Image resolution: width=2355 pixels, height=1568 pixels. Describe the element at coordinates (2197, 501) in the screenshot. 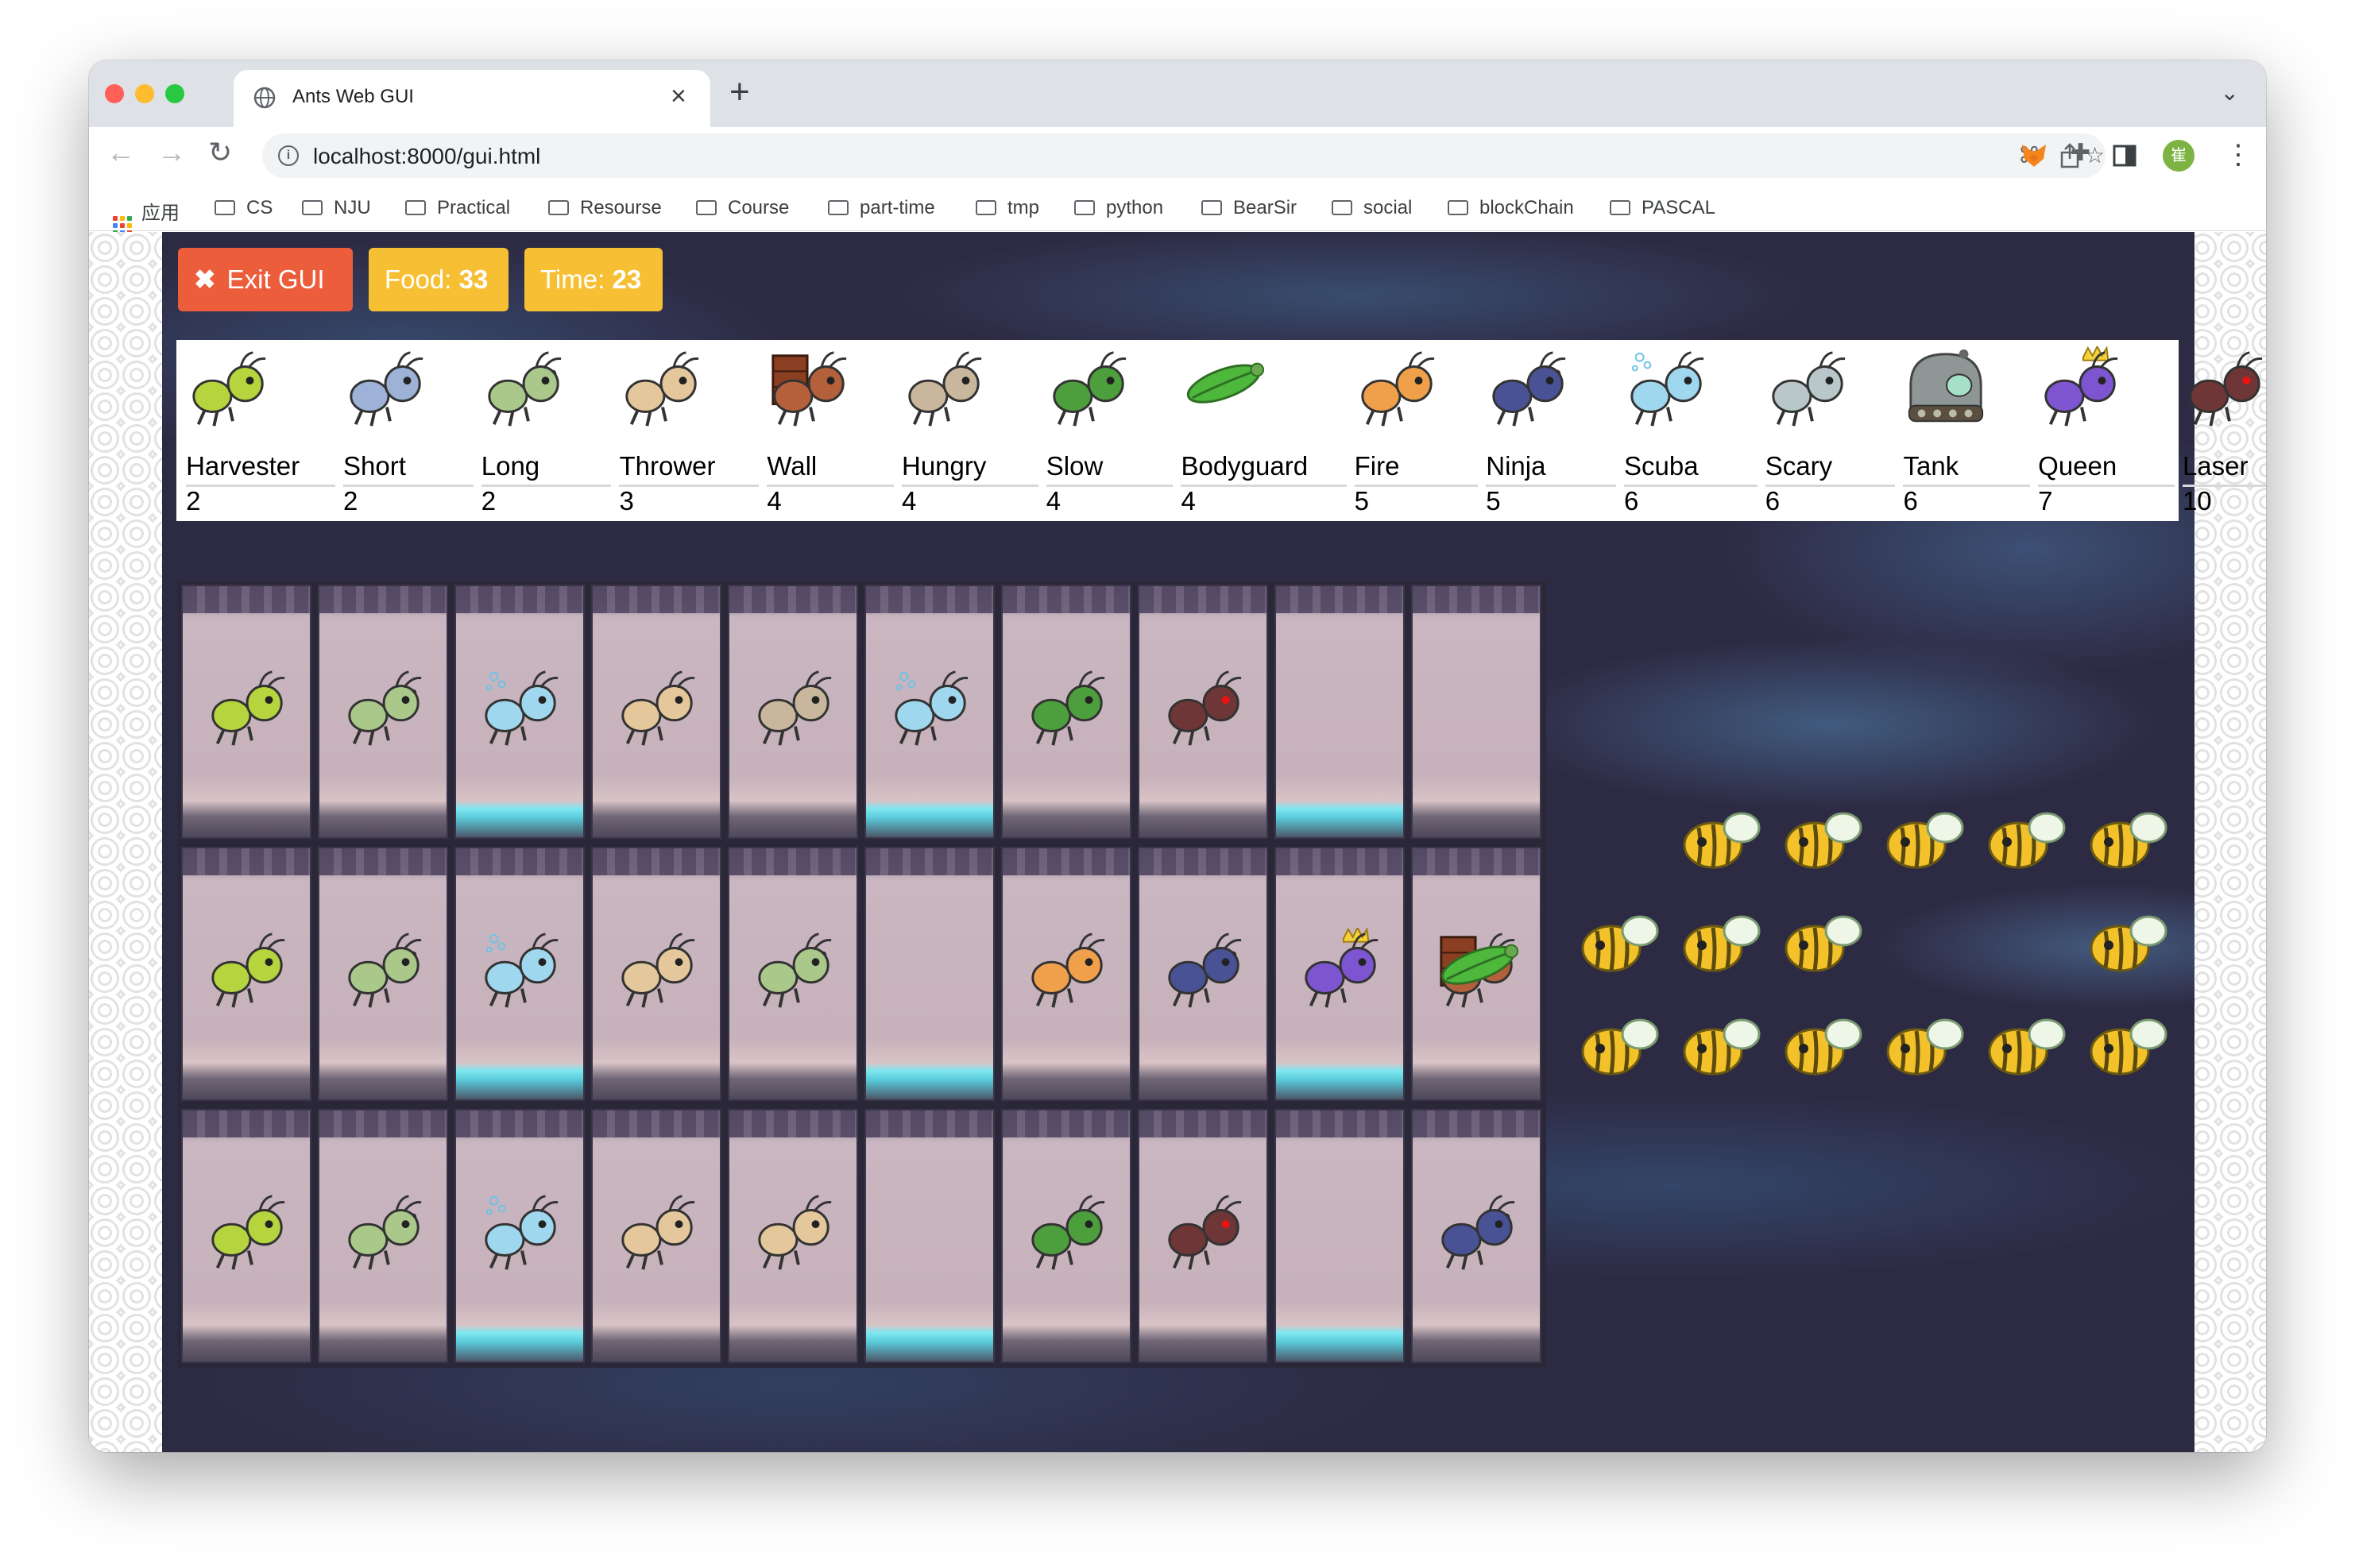

I see `store-item-cost: 10` at that location.